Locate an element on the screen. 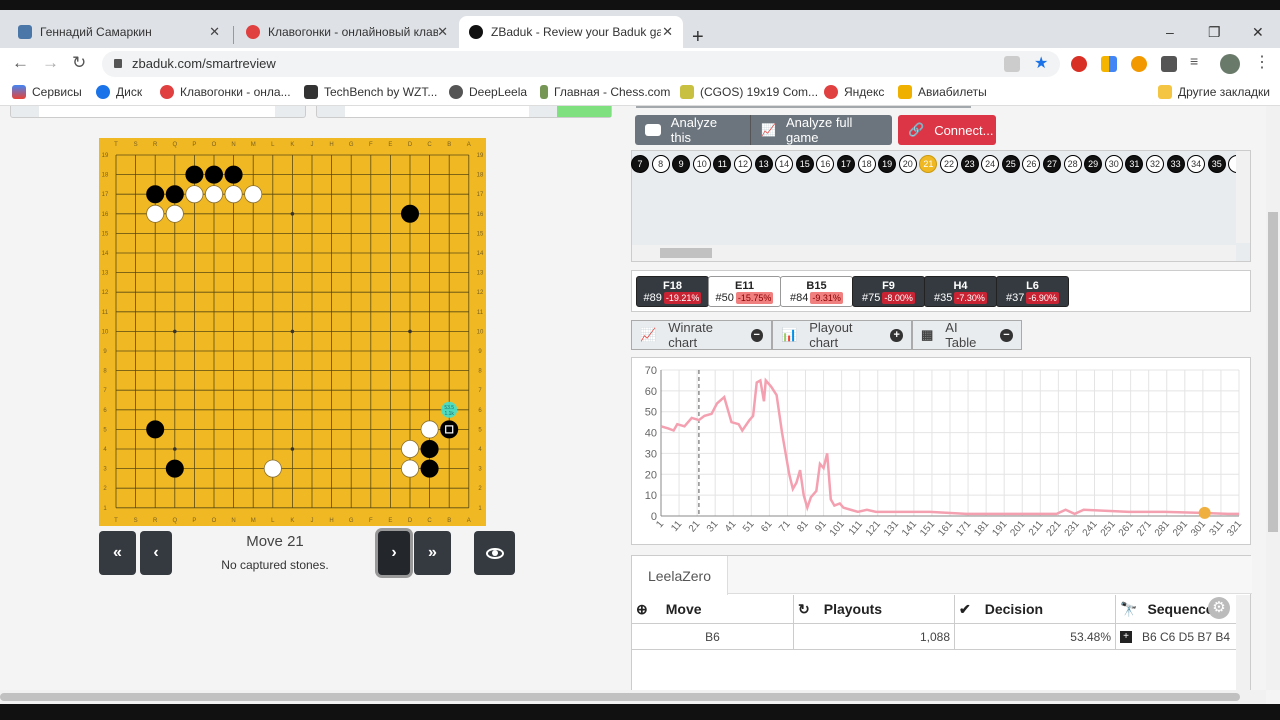  move-node: 8 is located at coordinates (660, 164).